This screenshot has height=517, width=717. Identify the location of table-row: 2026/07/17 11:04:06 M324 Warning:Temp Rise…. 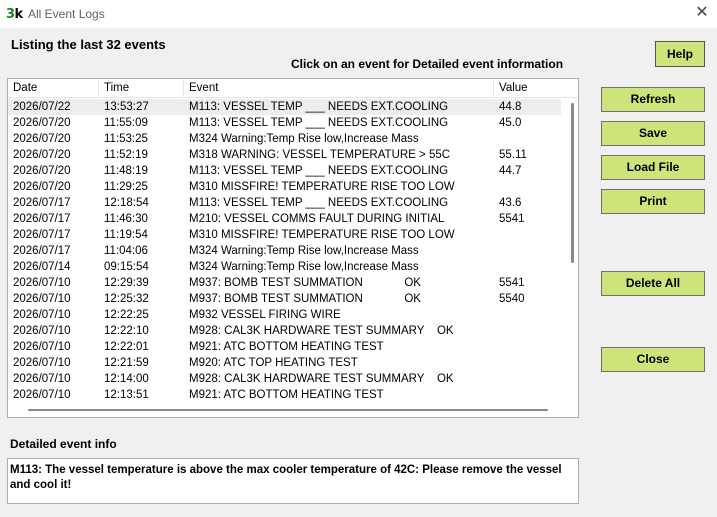
(284, 251).